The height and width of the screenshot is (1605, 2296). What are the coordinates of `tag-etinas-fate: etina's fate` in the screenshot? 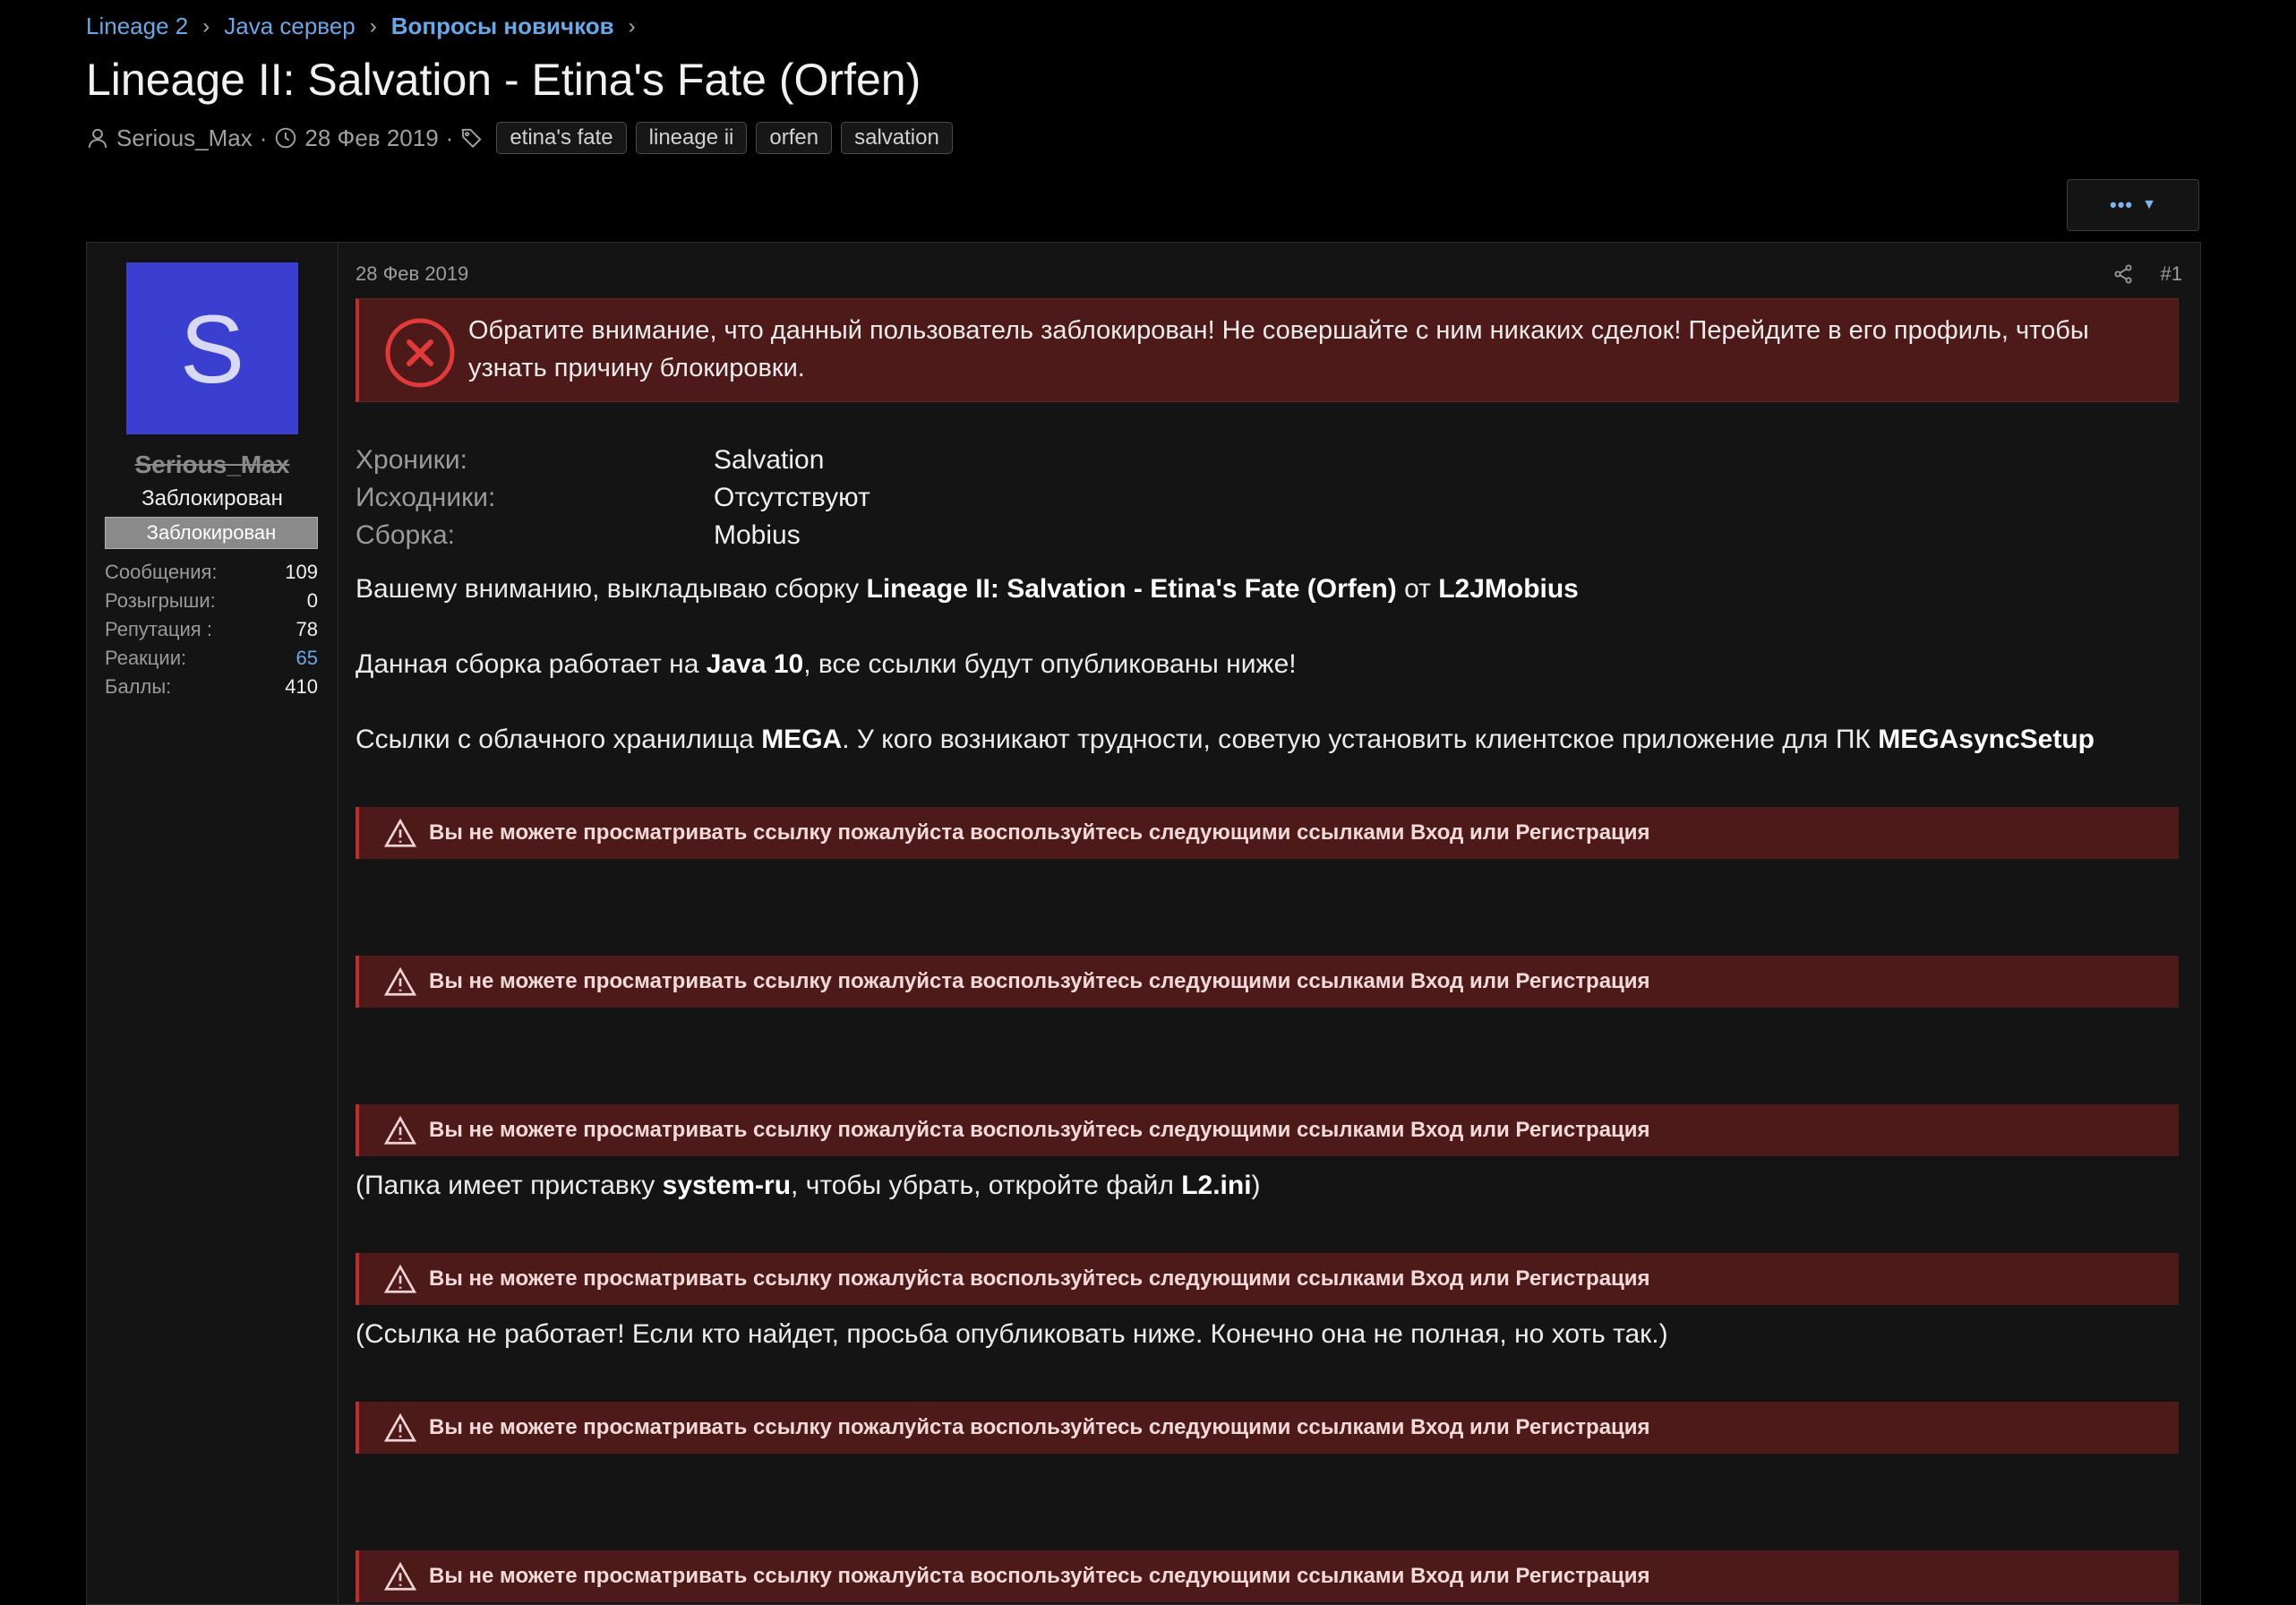 It's located at (561, 138).